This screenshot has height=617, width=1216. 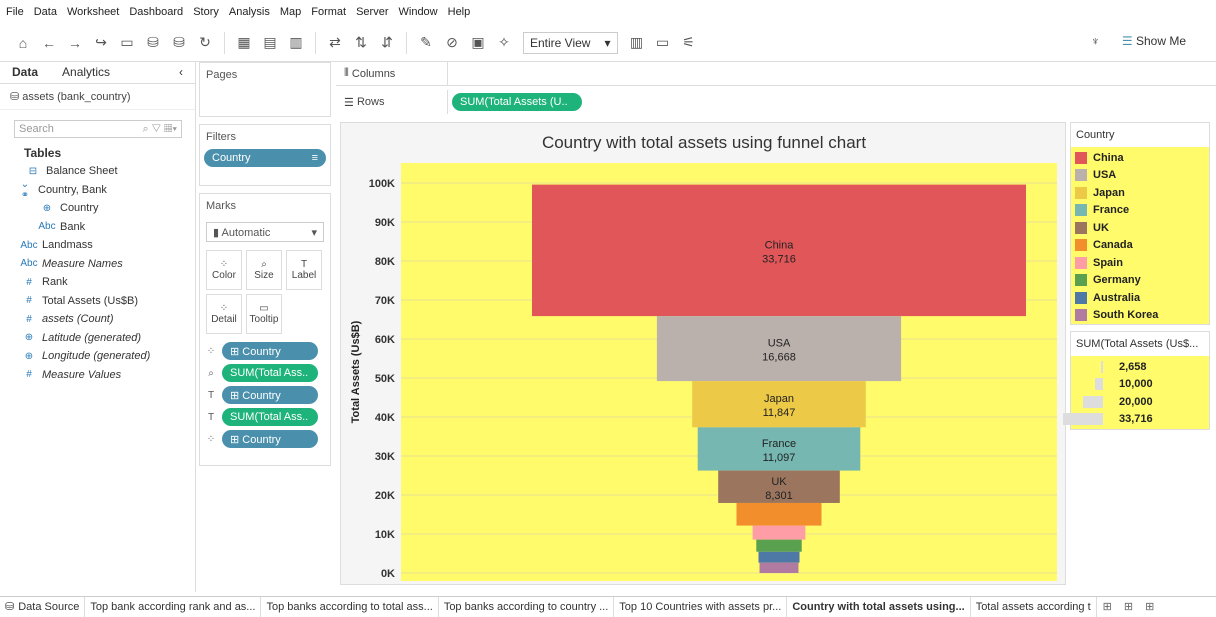 I want to click on back-icon: ←, so click(x=49, y=43).